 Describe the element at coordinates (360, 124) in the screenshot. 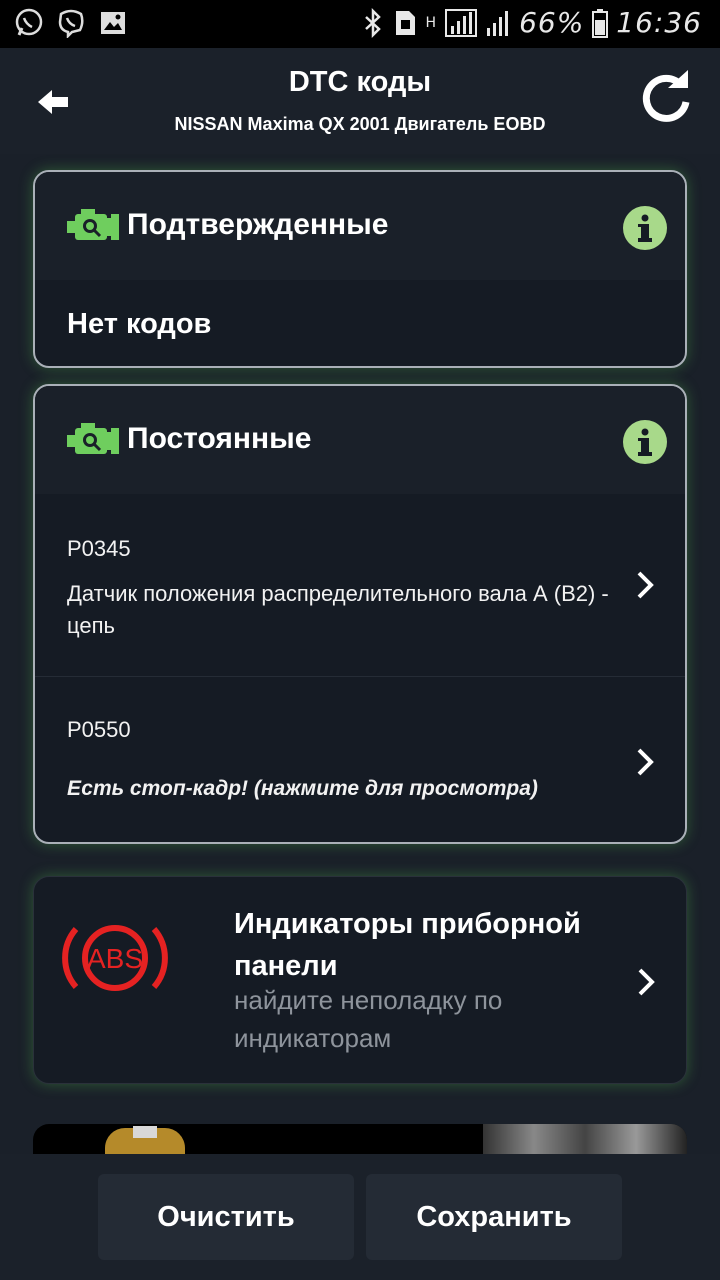

I see `vehicle-subtitle: NISSAN Maxima QX 2001 Двигатель EOBD` at that location.